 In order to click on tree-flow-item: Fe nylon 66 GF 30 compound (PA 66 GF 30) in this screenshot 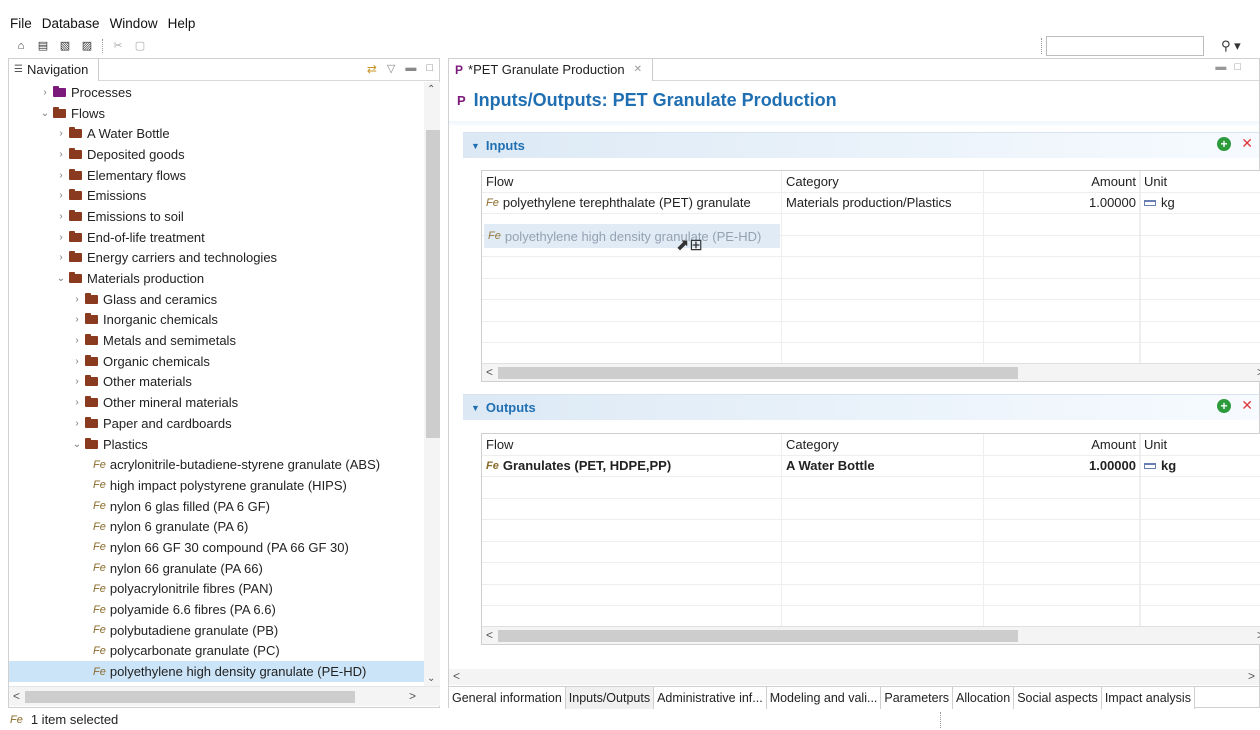, I will do `click(216, 547)`.